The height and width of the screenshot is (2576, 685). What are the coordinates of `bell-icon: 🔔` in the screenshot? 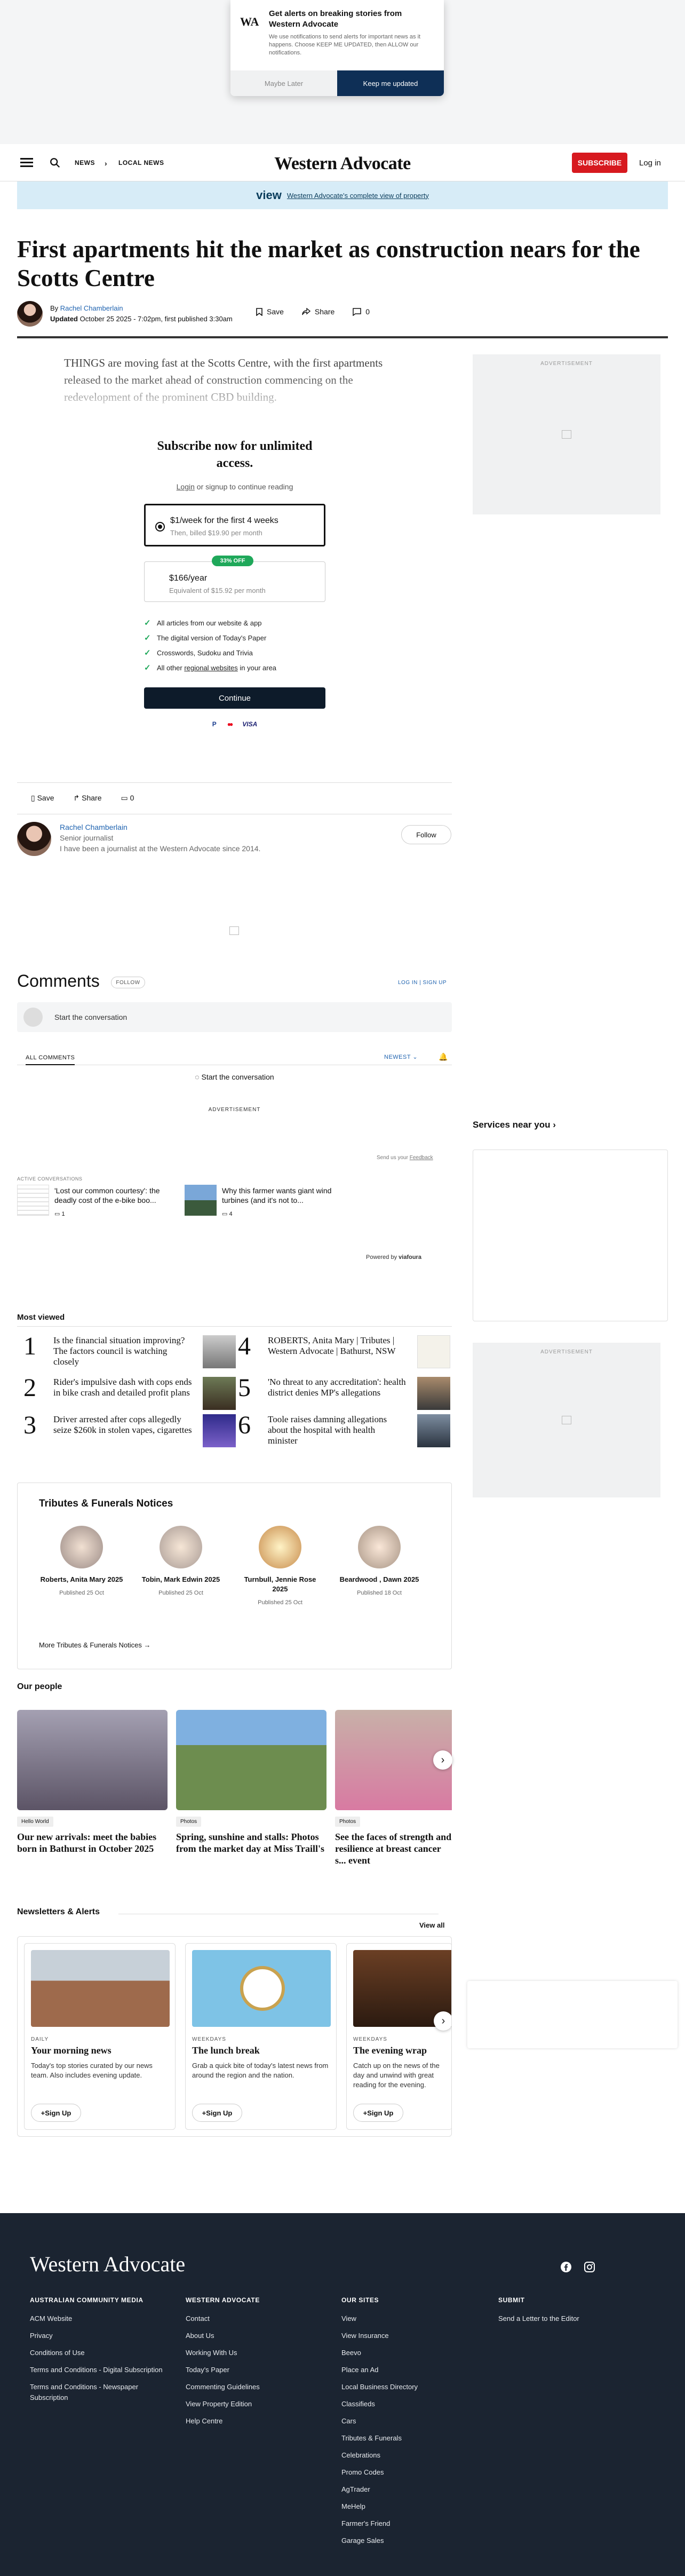 It's located at (444, 1056).